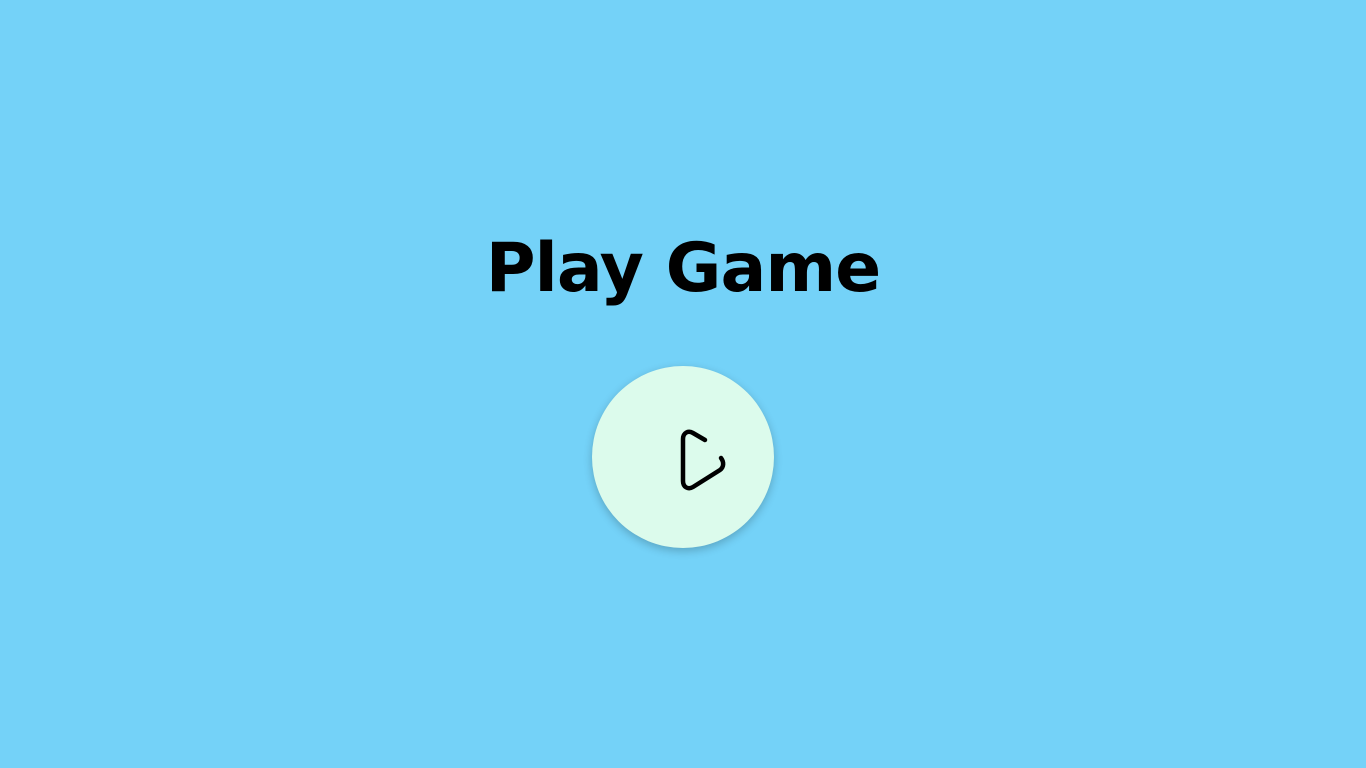  Describe the element at coordinates (683, 268) in the screenshot. I see `page-title: Play Game` at that location.